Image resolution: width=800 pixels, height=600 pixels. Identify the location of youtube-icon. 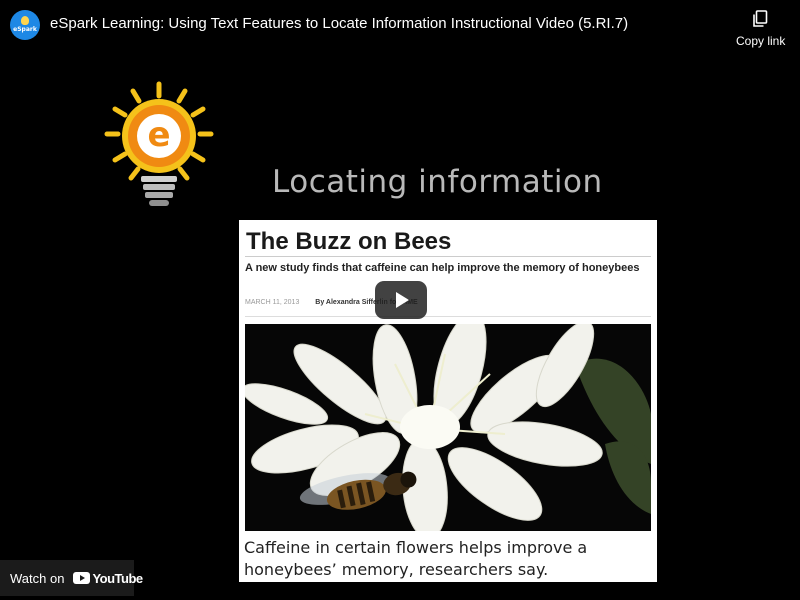
(82, 578).